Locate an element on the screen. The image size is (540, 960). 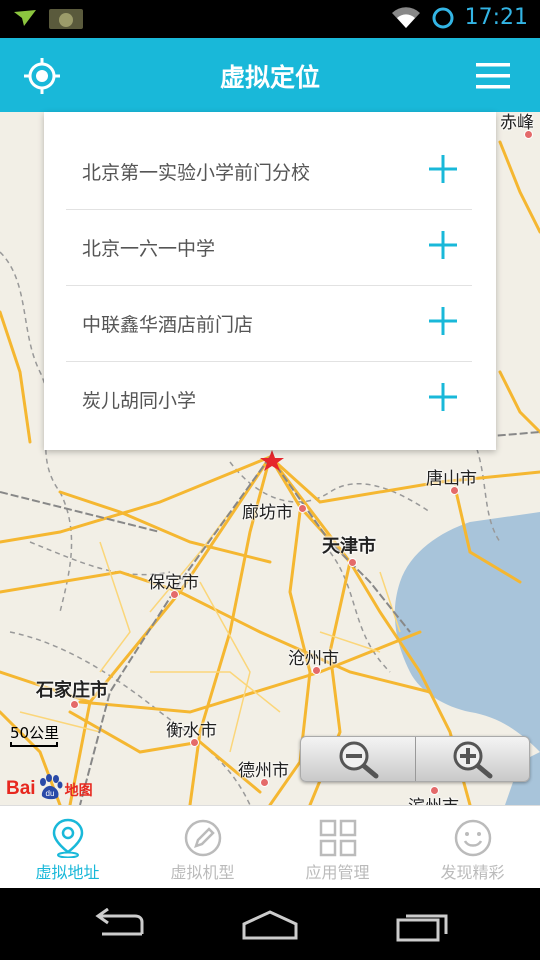
app-header: 虚拟定位 is located at coordinates (270, 75).